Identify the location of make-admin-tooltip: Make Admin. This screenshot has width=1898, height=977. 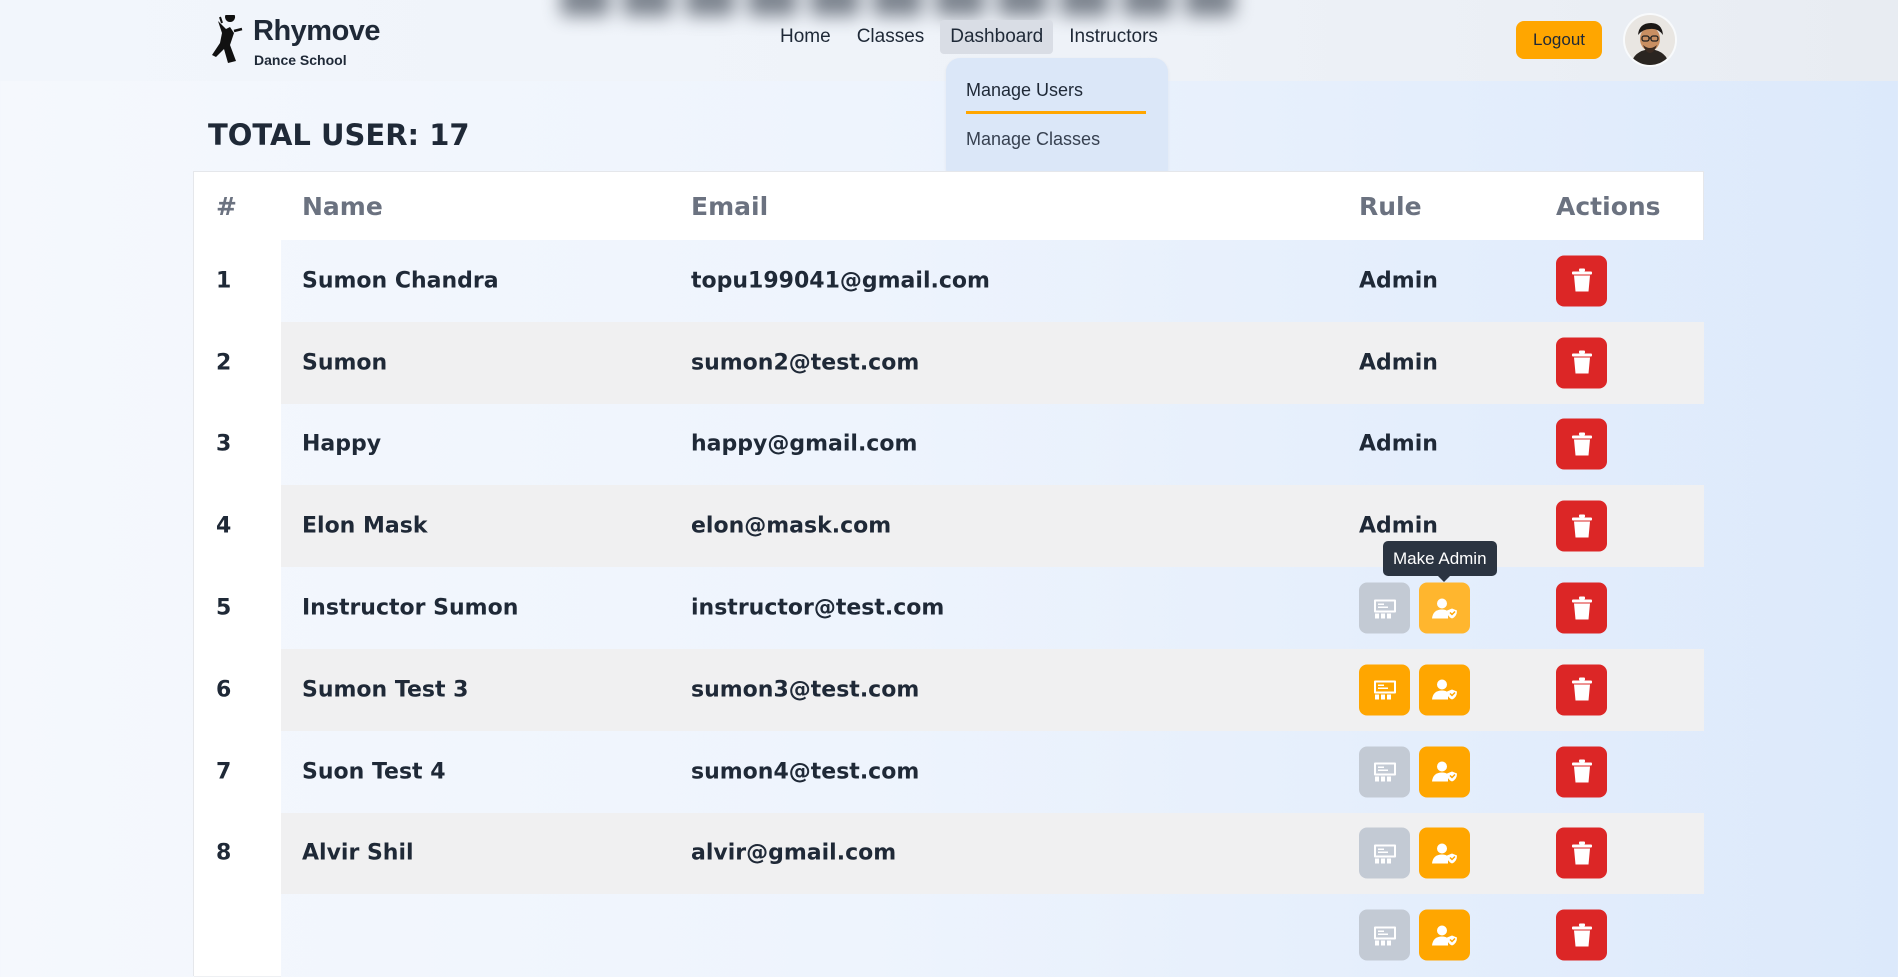
(1440, 561).